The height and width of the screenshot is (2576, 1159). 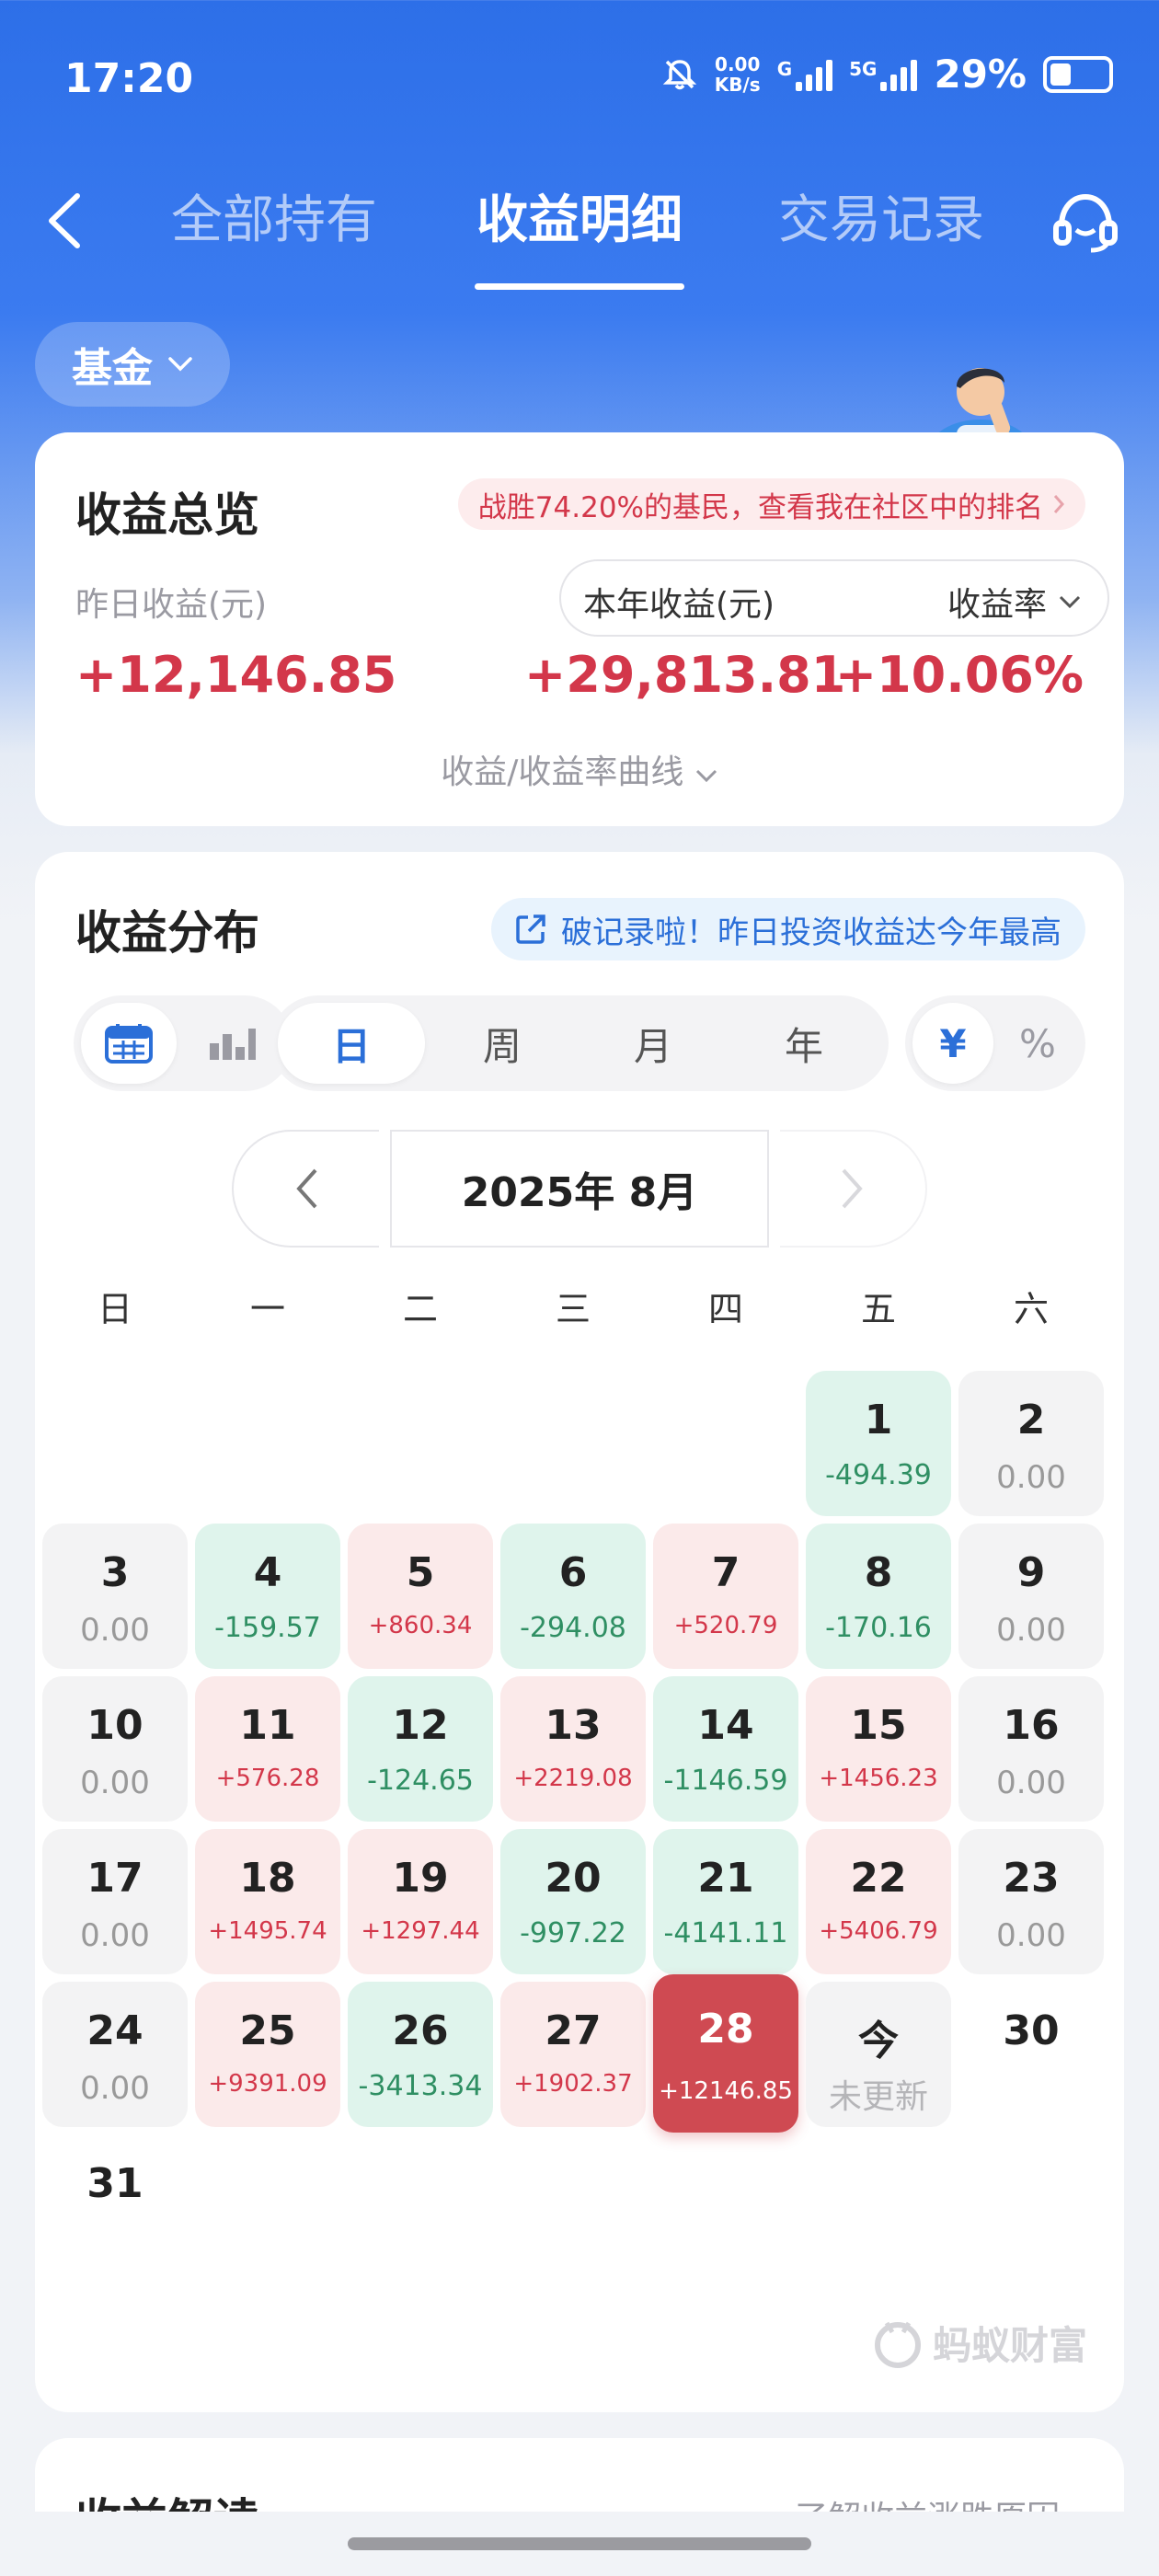 What do you see at coordinates (267, 2054) in the screenshot?
I see `calendar-day-25: 25 +9391.09` at bounding box center [267, 2054].